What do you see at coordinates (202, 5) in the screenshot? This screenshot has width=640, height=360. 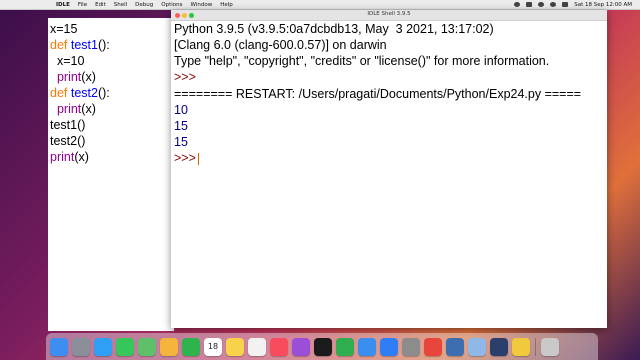 I see `menu-window: Window` at bounding box center [202, 5].